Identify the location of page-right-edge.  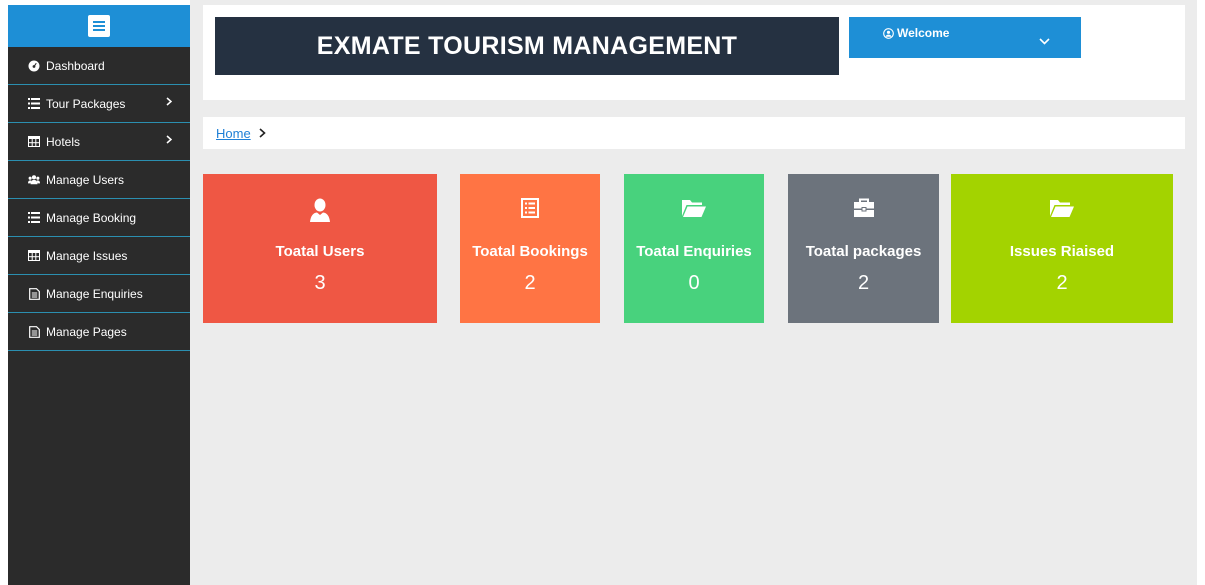
(1201, 292).